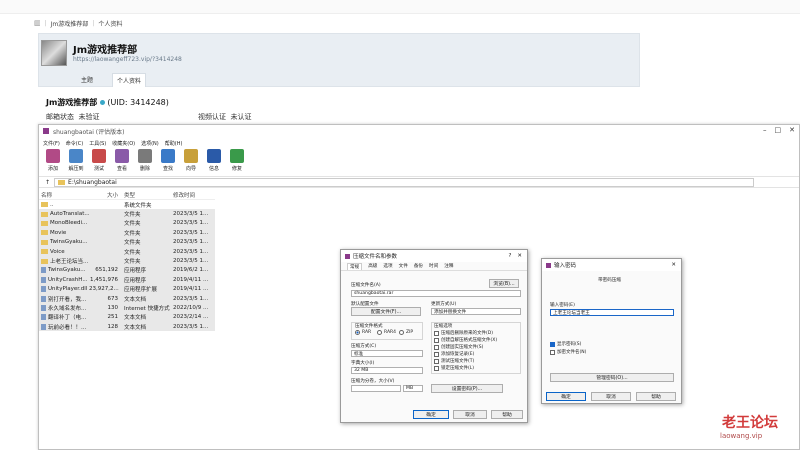  Describe the element at coordinates (127, 204) in the screenshot. I see `table-row: .. 系统文件夹` at that location.